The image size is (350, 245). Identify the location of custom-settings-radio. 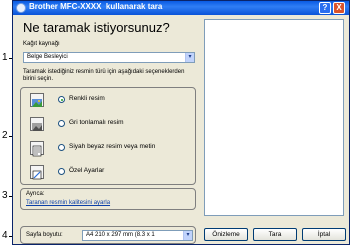
(61, 171).